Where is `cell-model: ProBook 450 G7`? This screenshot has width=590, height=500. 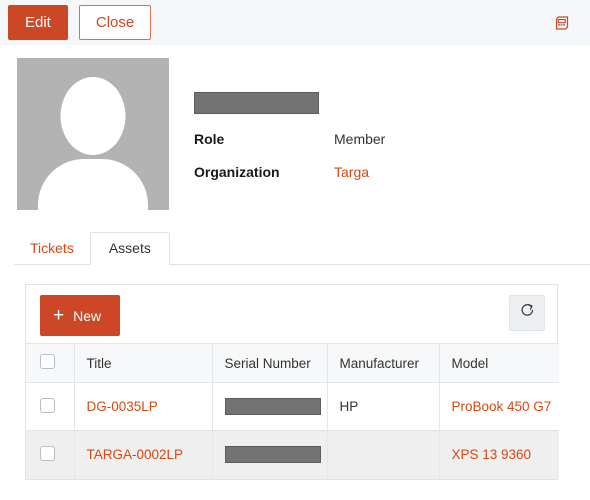
cell-model: ProBook 450 G7 is located at coordinates (499, 406).